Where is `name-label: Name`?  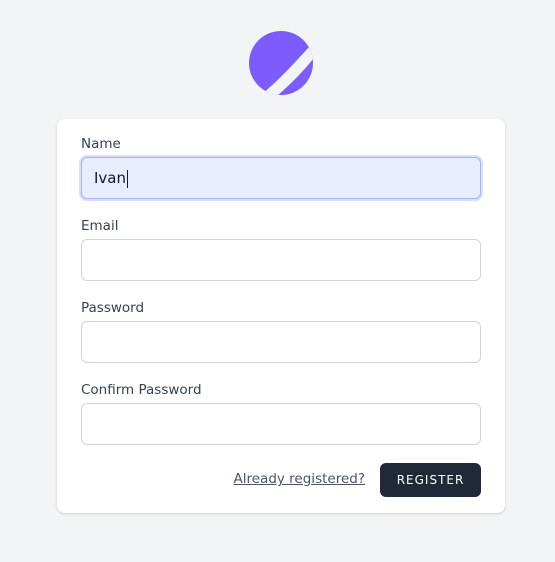
name-label: Name is located at coordinates (101, 144).